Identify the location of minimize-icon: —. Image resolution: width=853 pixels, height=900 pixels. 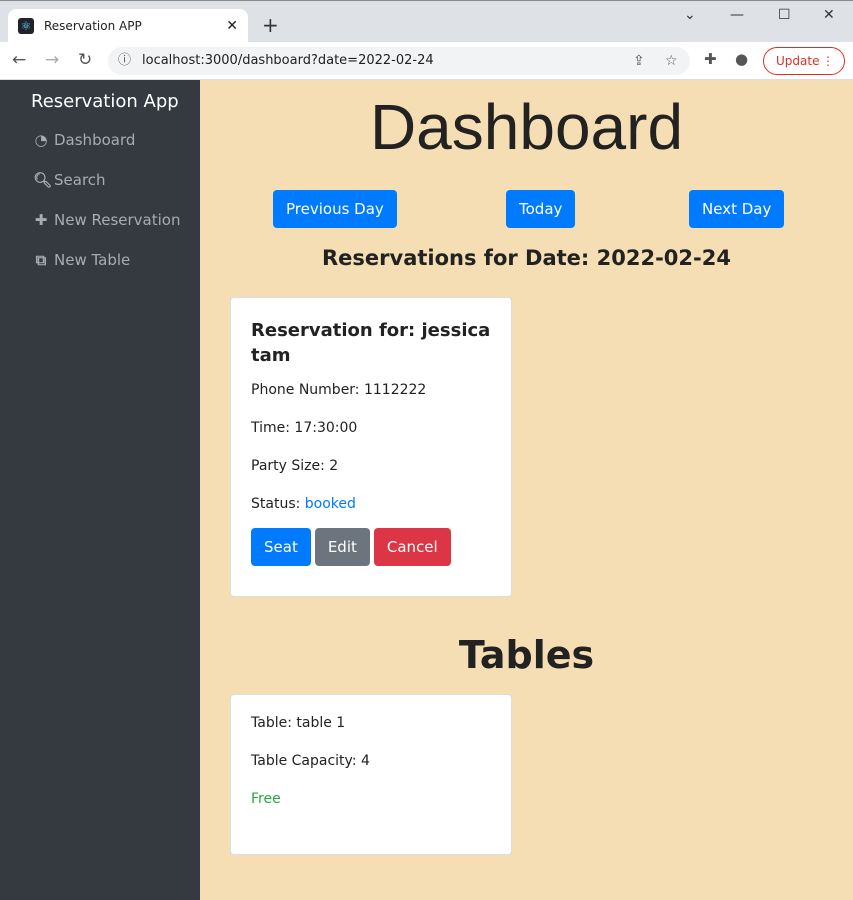
(737, 15).